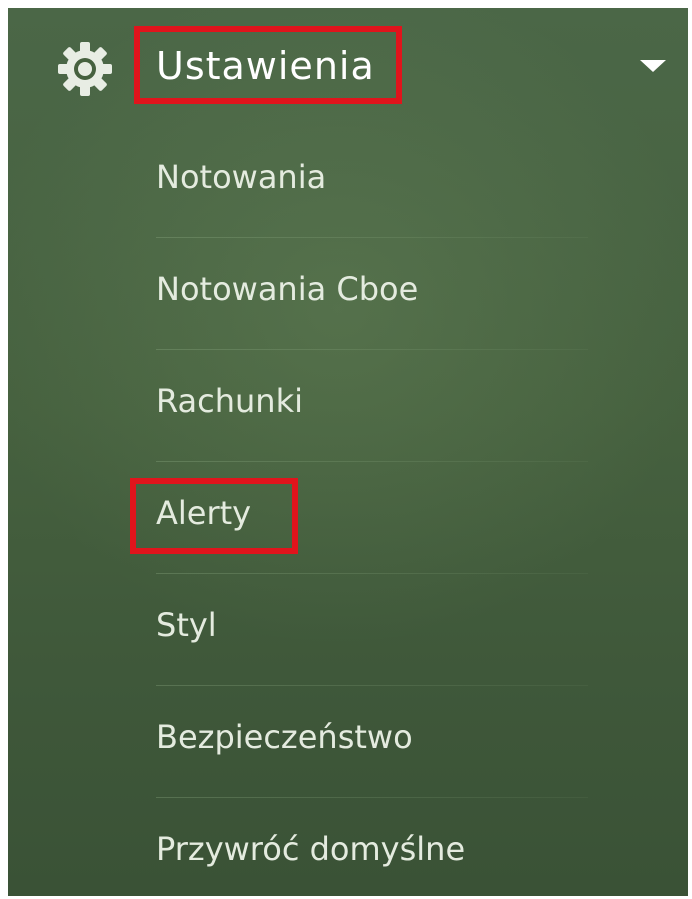 Image resolution: width=692 pixels, height=899 pixels. I want to click on menu-item-notowania: Notowania, so click(348, 182).